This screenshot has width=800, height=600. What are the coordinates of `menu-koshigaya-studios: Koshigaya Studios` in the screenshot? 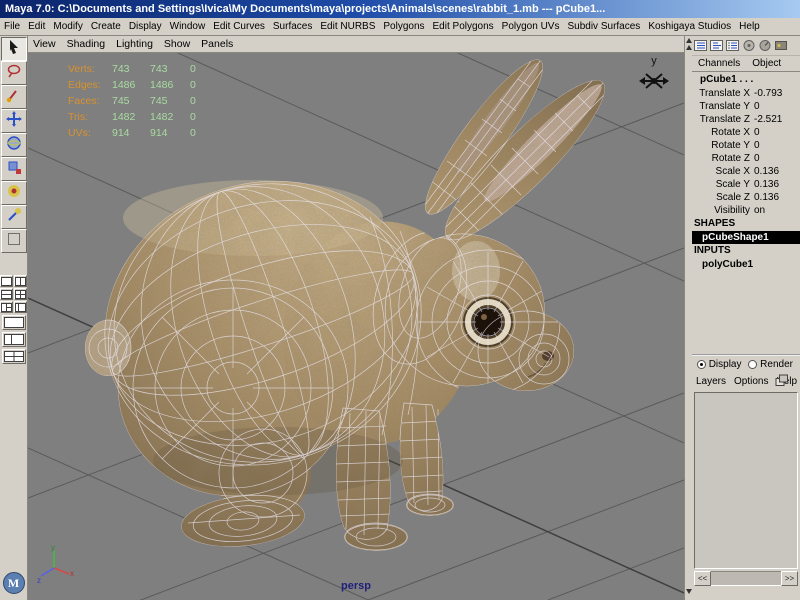 It's located at (689, 26).